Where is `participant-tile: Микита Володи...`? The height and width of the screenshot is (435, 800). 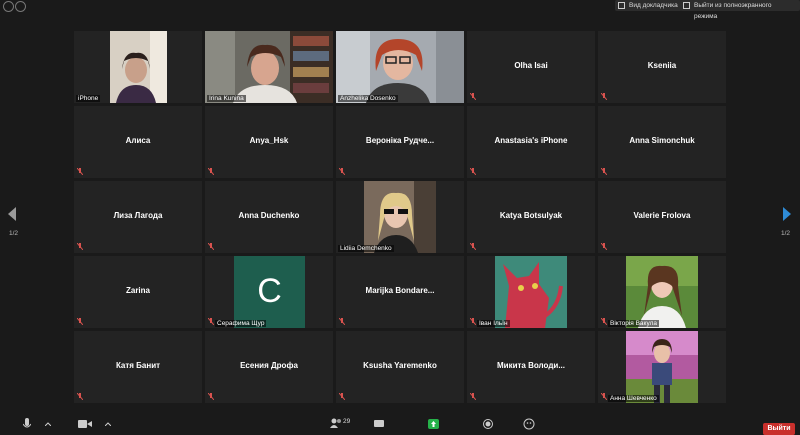 participant-tile: Микита Володи... is located at coordinates (531, 367).